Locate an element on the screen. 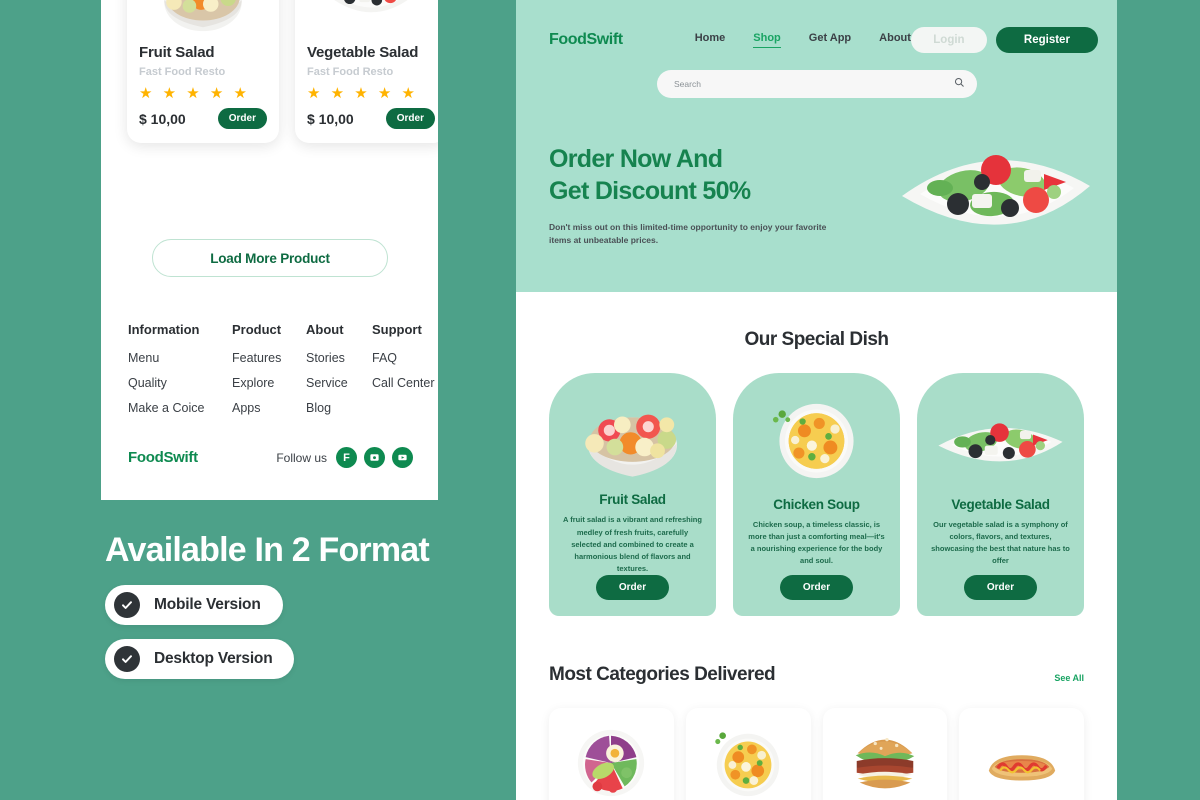 This screenshot has width=1200, height=800. dish-card-title: Fruit Salad is located at coordinates (632, 500).